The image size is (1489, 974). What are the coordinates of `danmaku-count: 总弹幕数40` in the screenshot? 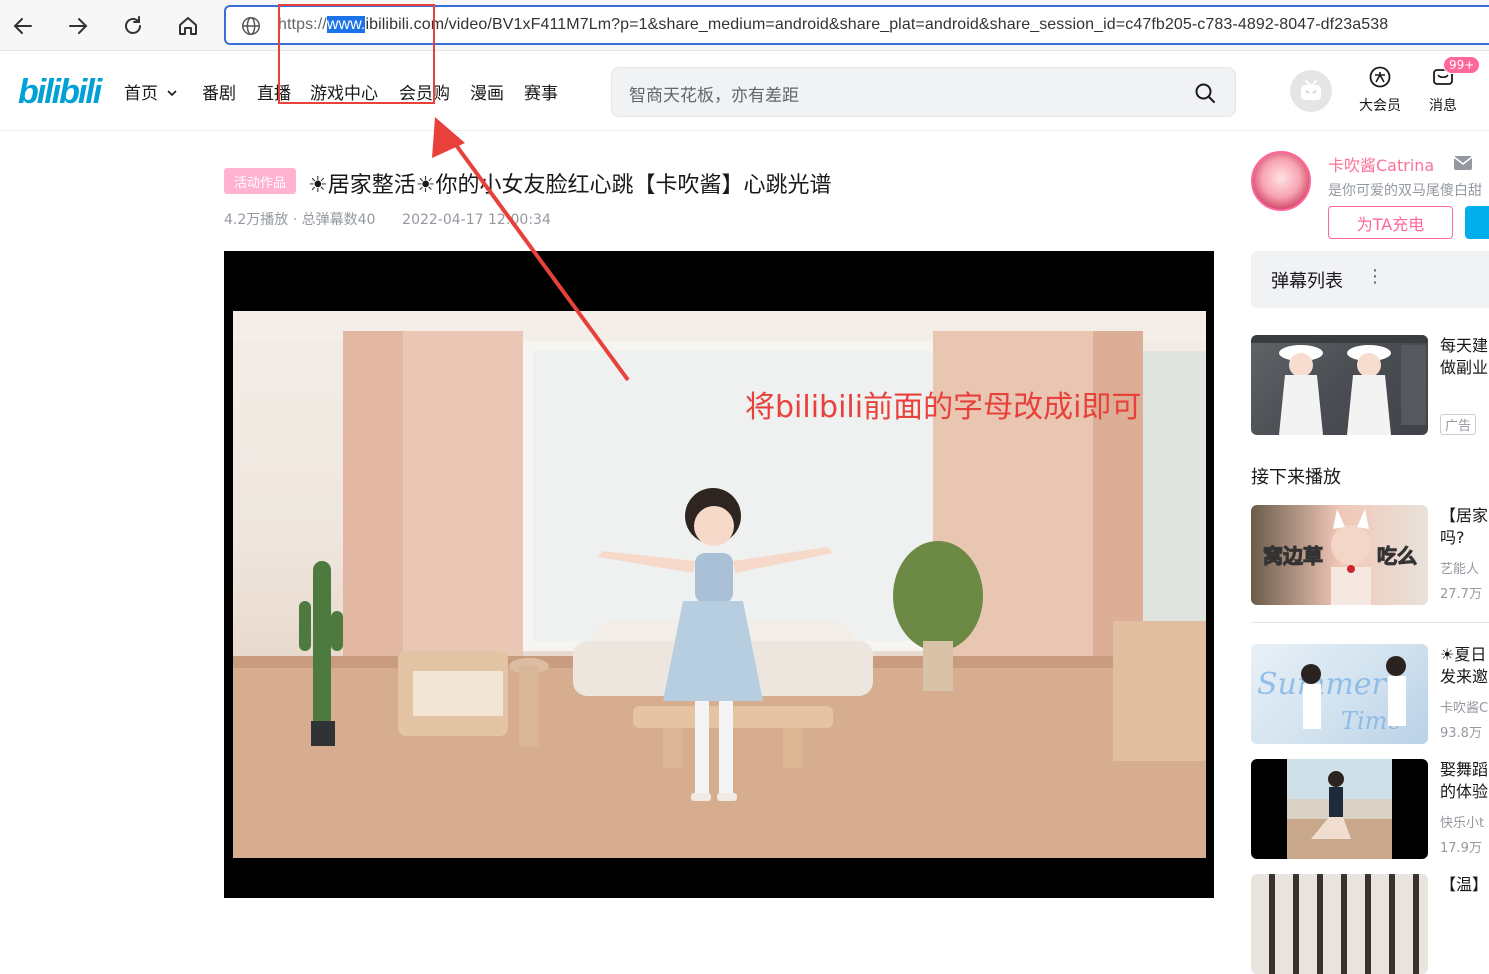 It's located at (338, 220).